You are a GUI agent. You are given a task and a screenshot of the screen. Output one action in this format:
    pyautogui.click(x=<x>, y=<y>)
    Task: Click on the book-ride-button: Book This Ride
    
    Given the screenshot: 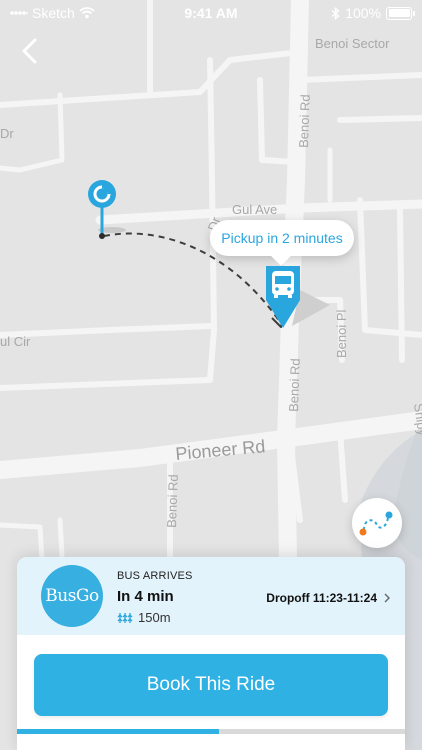 What is the action you would take?
    pyautogui.click(x=211, y=685)
    